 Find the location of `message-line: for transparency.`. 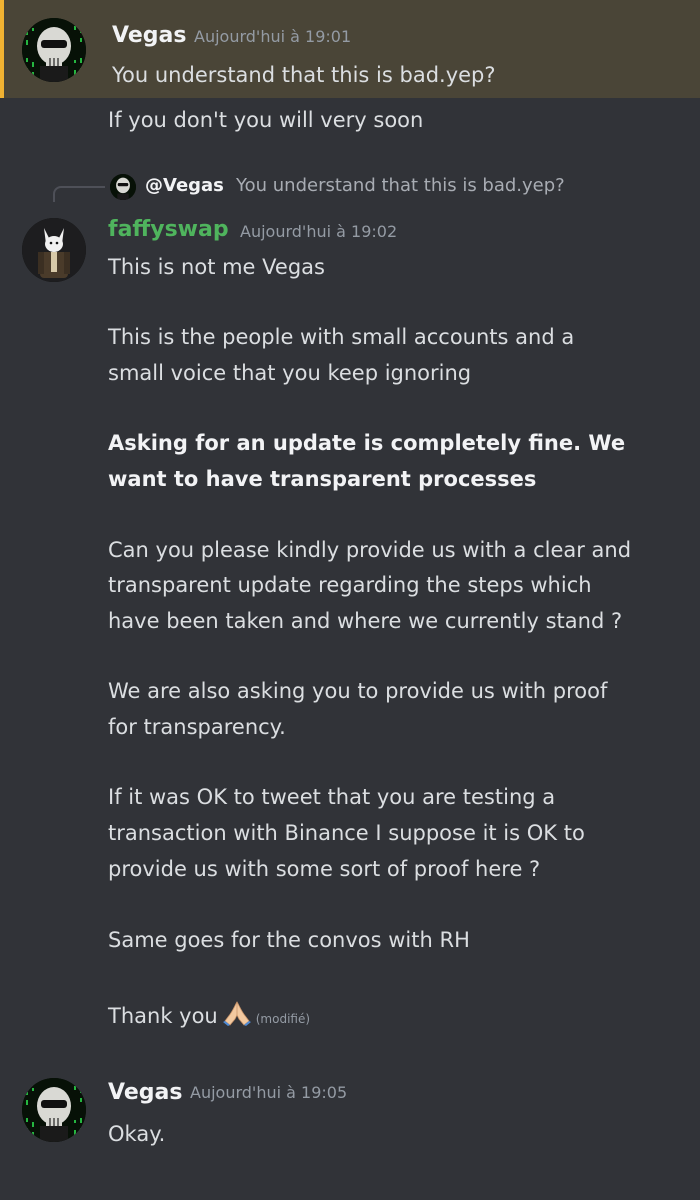

message-line: for transparency. is located at coordinates (197, 727).